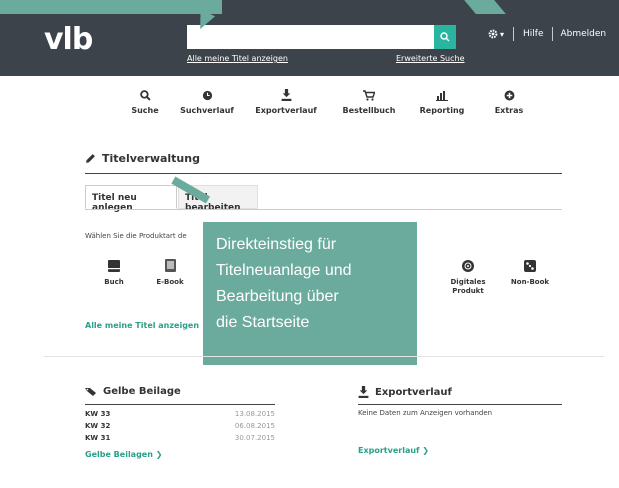 The image size is (619, 488). Describe the element at coordinates (425, 413) in the screenshot. I see `empty-state-text: Keine Daten zum Anzeigen vorhanden` at that location.